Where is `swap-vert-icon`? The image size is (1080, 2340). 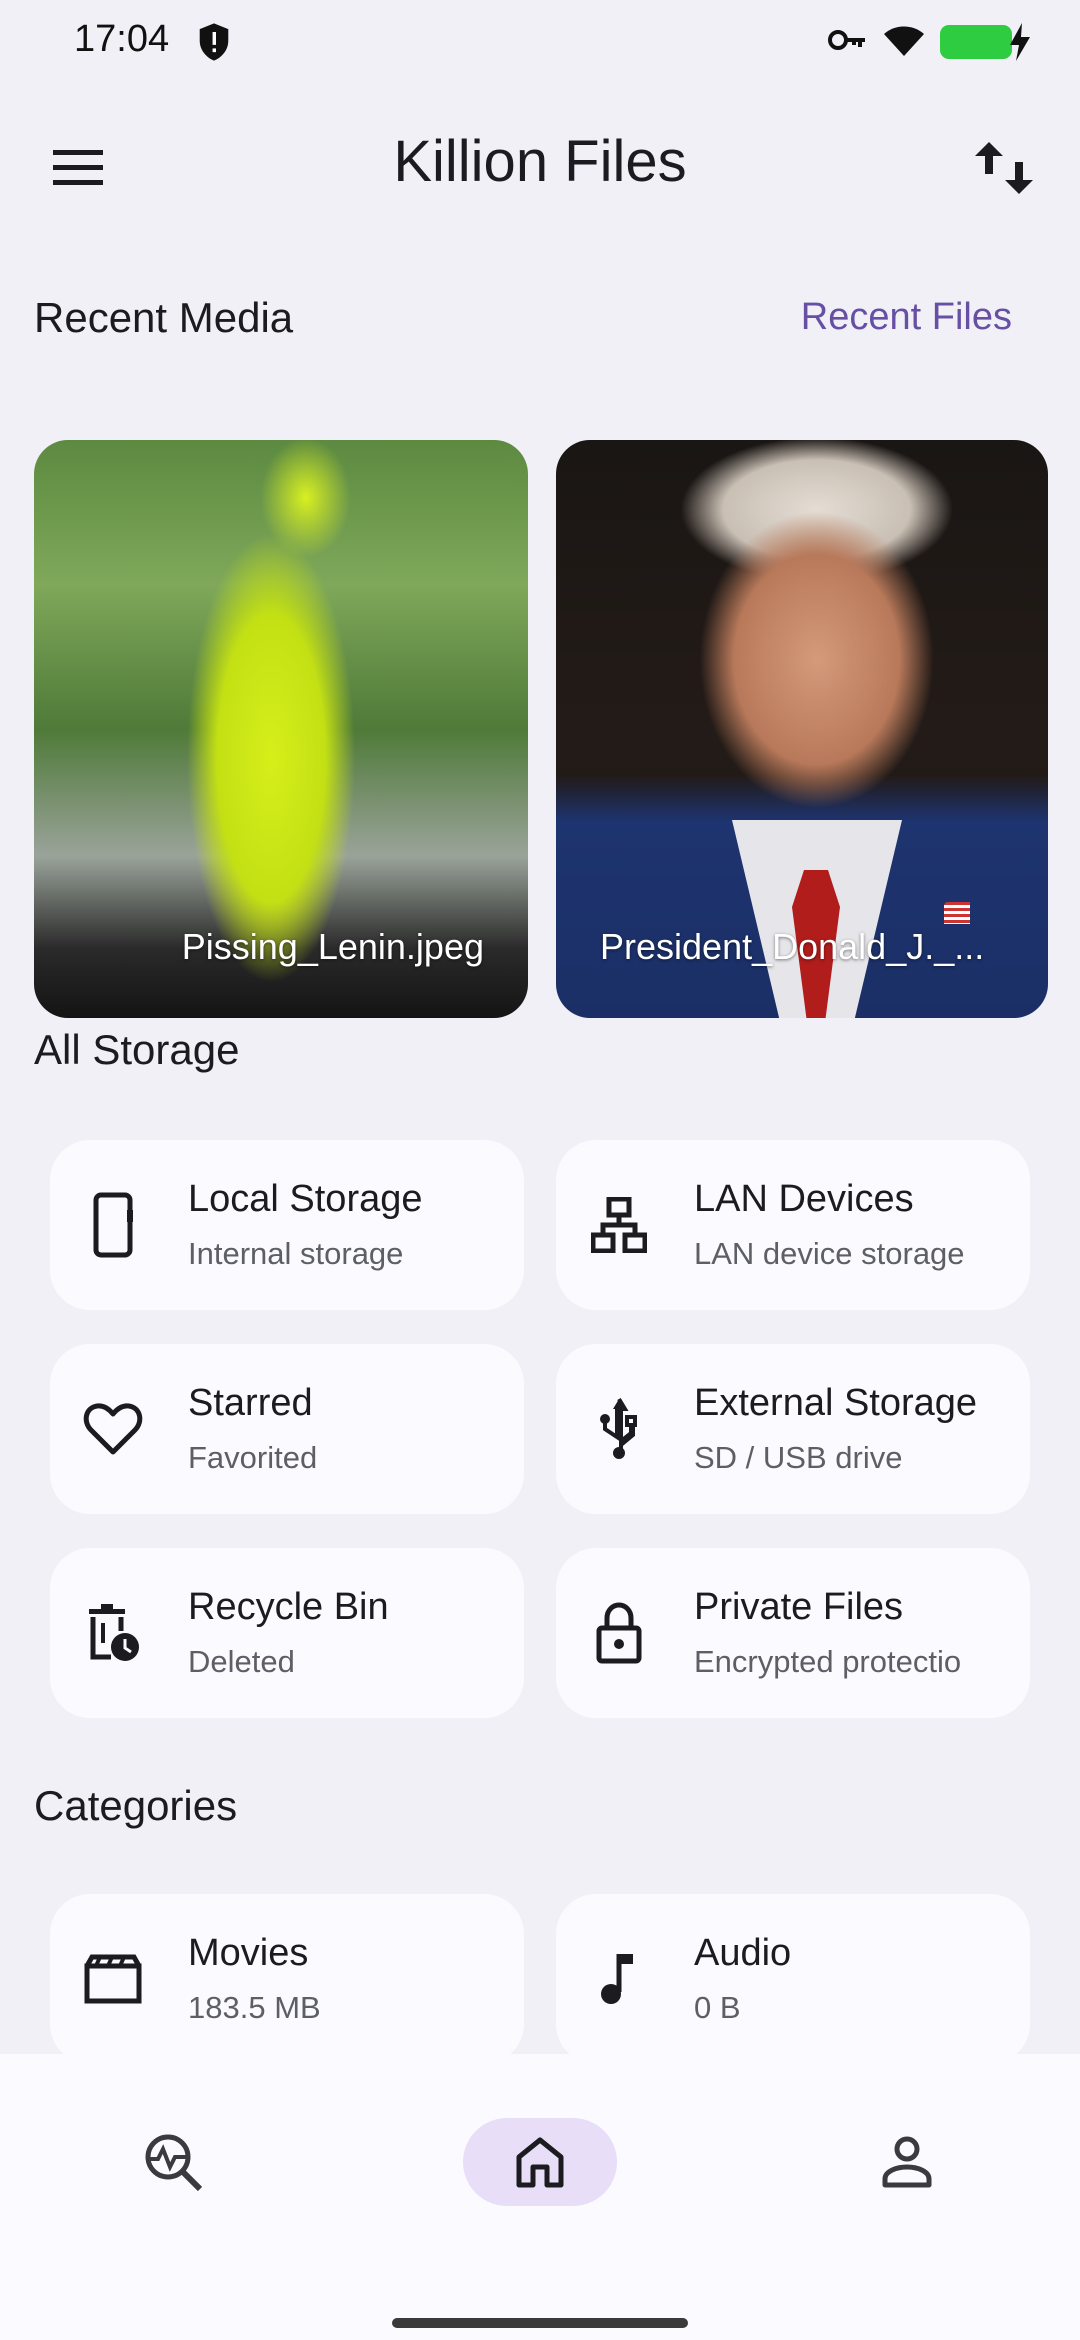
swap-vert-icon is located at coordinates (1004, 168).